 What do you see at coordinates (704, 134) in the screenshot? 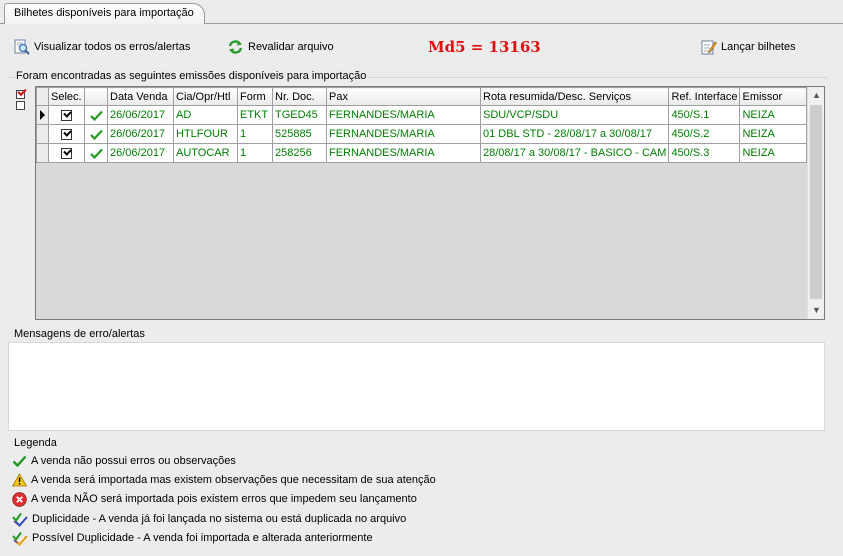
I see `cell-ref-interface: 450/S.2` at bounding box center [704, 134].